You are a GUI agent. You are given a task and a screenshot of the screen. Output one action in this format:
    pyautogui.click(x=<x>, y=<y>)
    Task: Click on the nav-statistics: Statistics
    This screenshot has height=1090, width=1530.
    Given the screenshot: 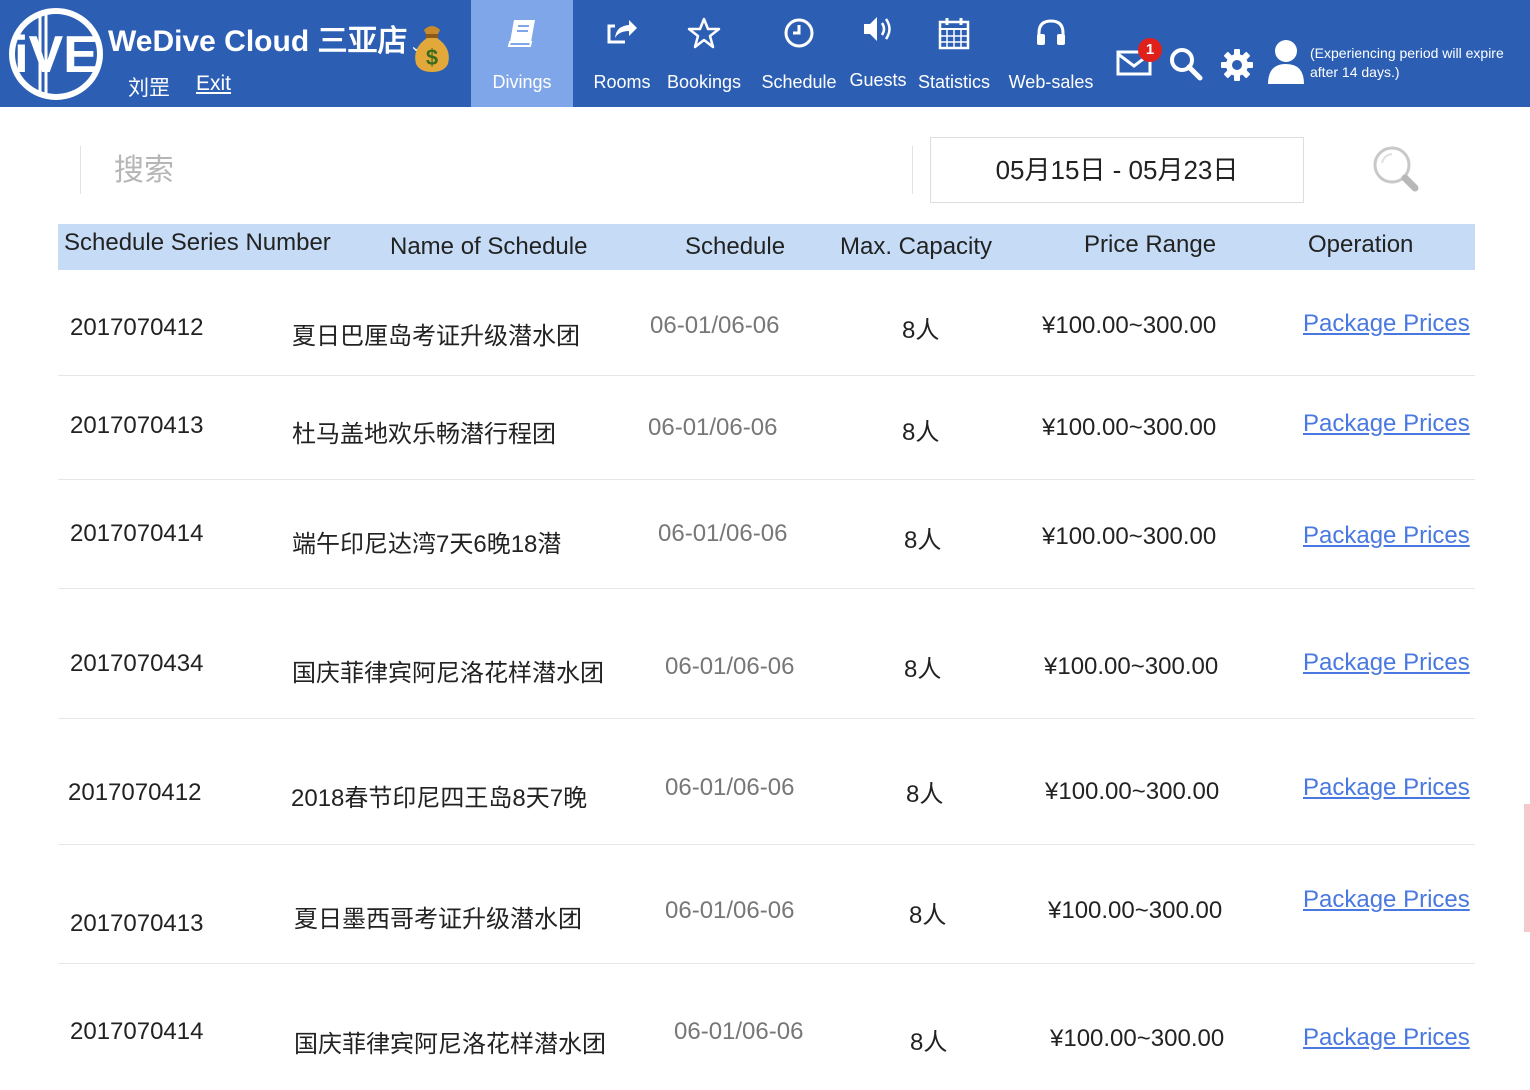 What is the action you would take?
    pyautogui.click(x=954, y=53)
    